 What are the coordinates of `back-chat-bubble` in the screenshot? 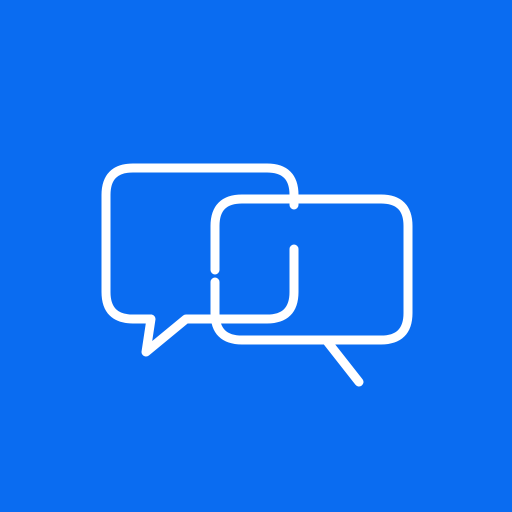 It's located at (311, 290).